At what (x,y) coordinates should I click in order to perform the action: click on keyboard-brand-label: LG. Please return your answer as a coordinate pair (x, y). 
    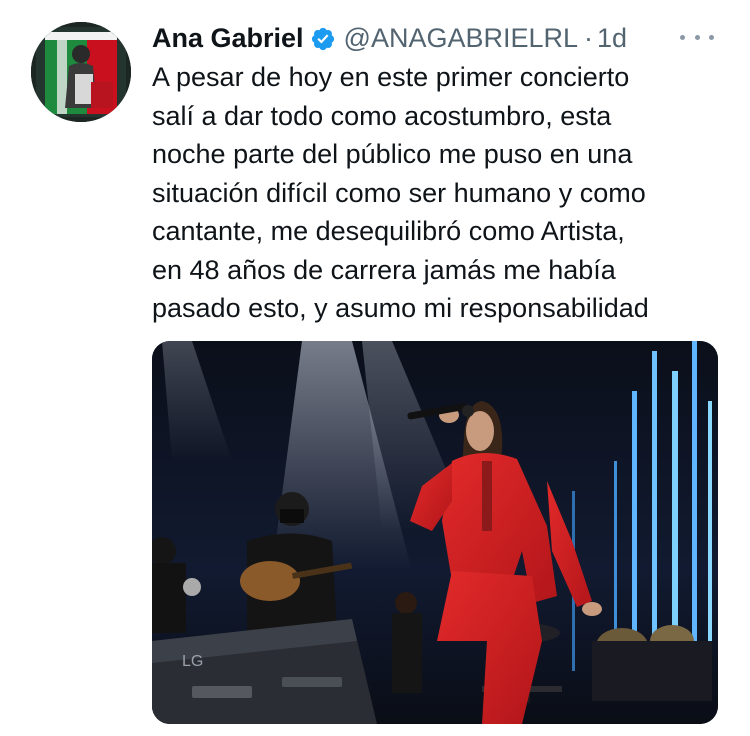
    Looking at the image, I should click on (192, 661).